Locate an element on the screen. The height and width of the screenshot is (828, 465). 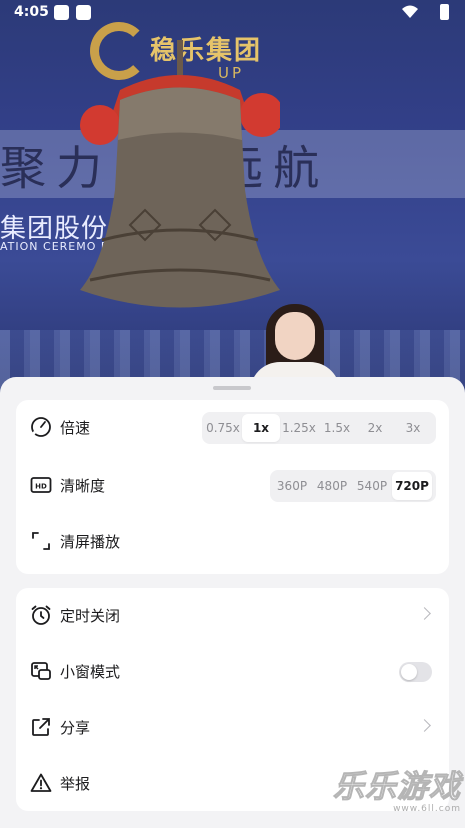
speed-option-3x: 3x is located at coordinates (413, 428).